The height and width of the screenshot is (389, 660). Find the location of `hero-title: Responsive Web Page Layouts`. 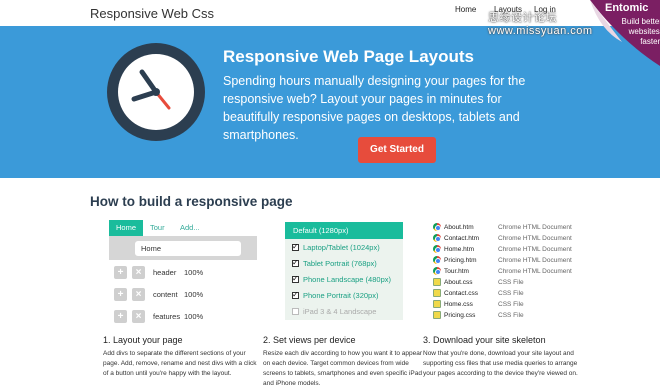

hero-title: Responsive Web Page Layouts is located at coordinates (348, 56).